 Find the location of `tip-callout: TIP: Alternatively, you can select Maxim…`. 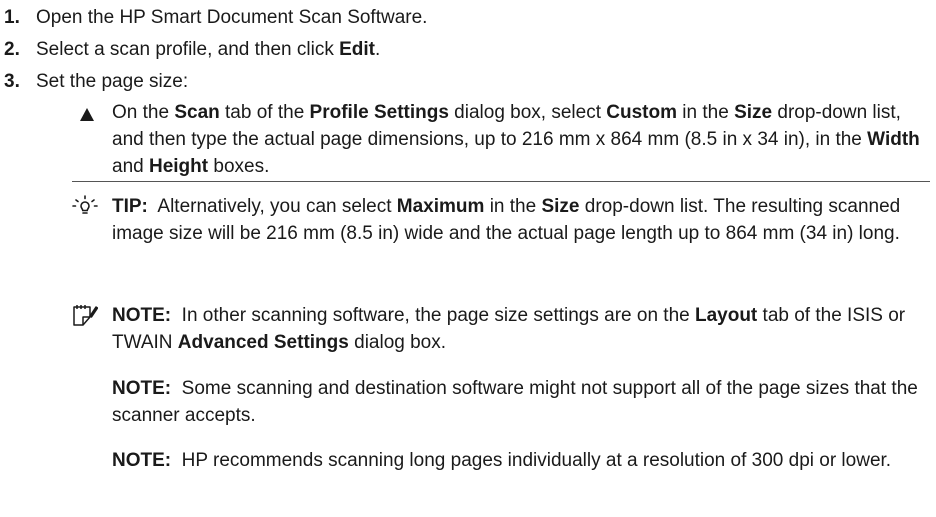

tip-callout: TIP: Alternatively, you can select Maxim… is located at coordinates (501, 235).